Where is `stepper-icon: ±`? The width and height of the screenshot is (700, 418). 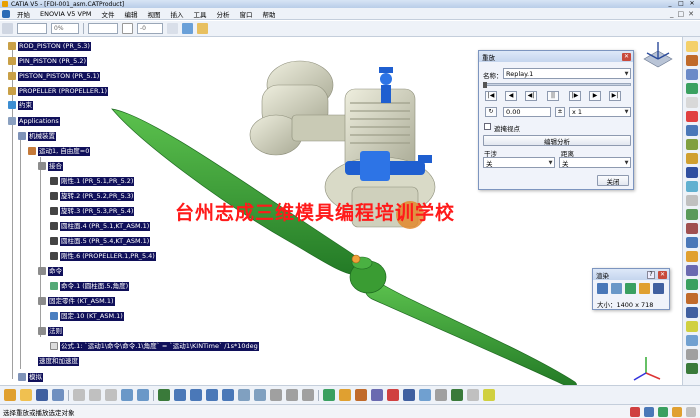
stepper-icon: ± is located at coordinates (560, 112).